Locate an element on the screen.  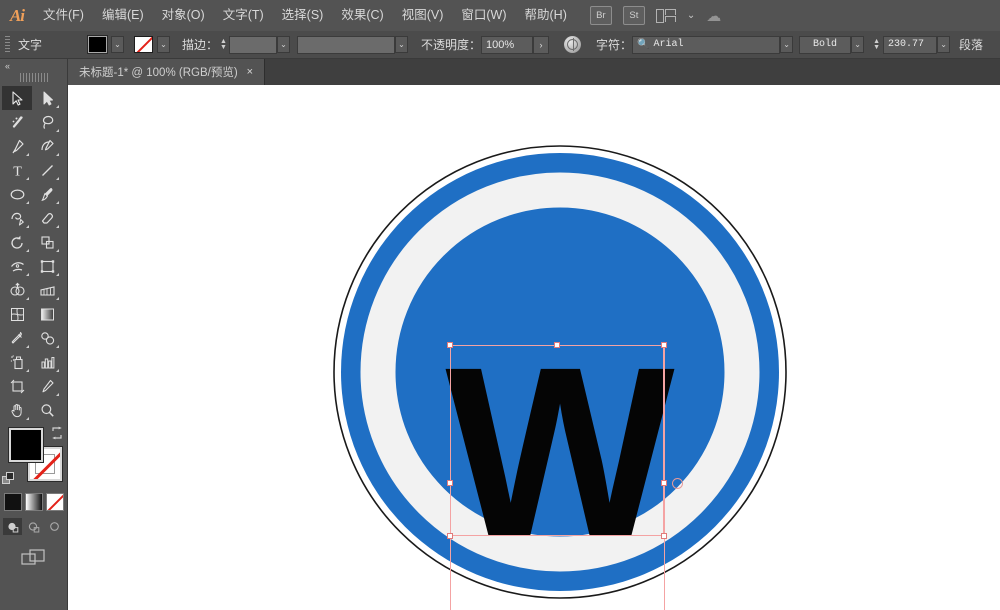
free-transform-tool is located at coordinates (47, 266).